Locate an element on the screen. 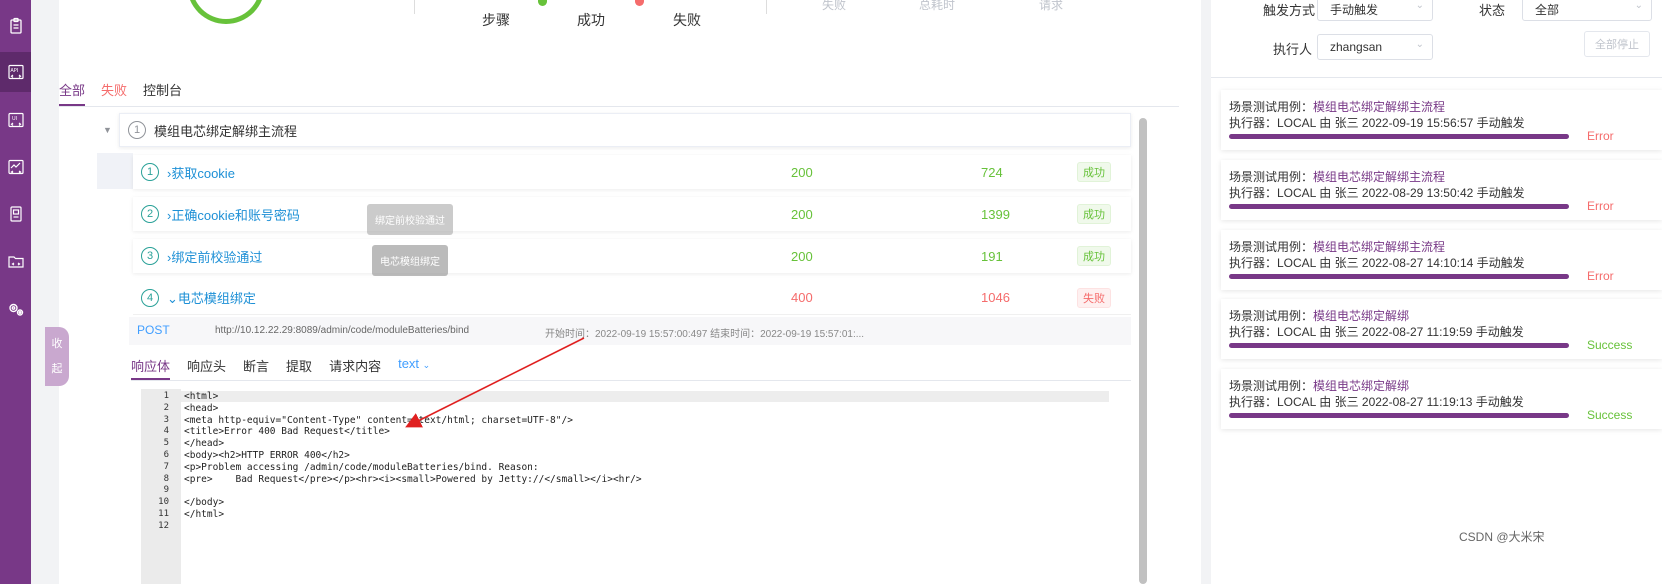  line-number: 5 is located at coordinates (166, 443).